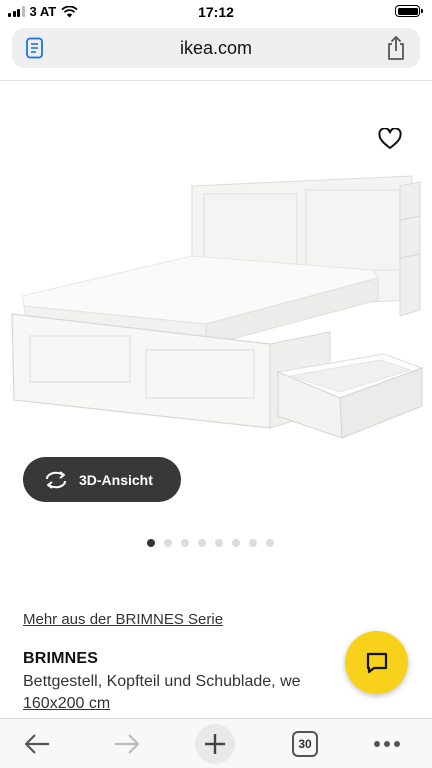 The height and width of the screenshot is (768, 432). I want to click on back-arrow-icon, so click(36, 744).